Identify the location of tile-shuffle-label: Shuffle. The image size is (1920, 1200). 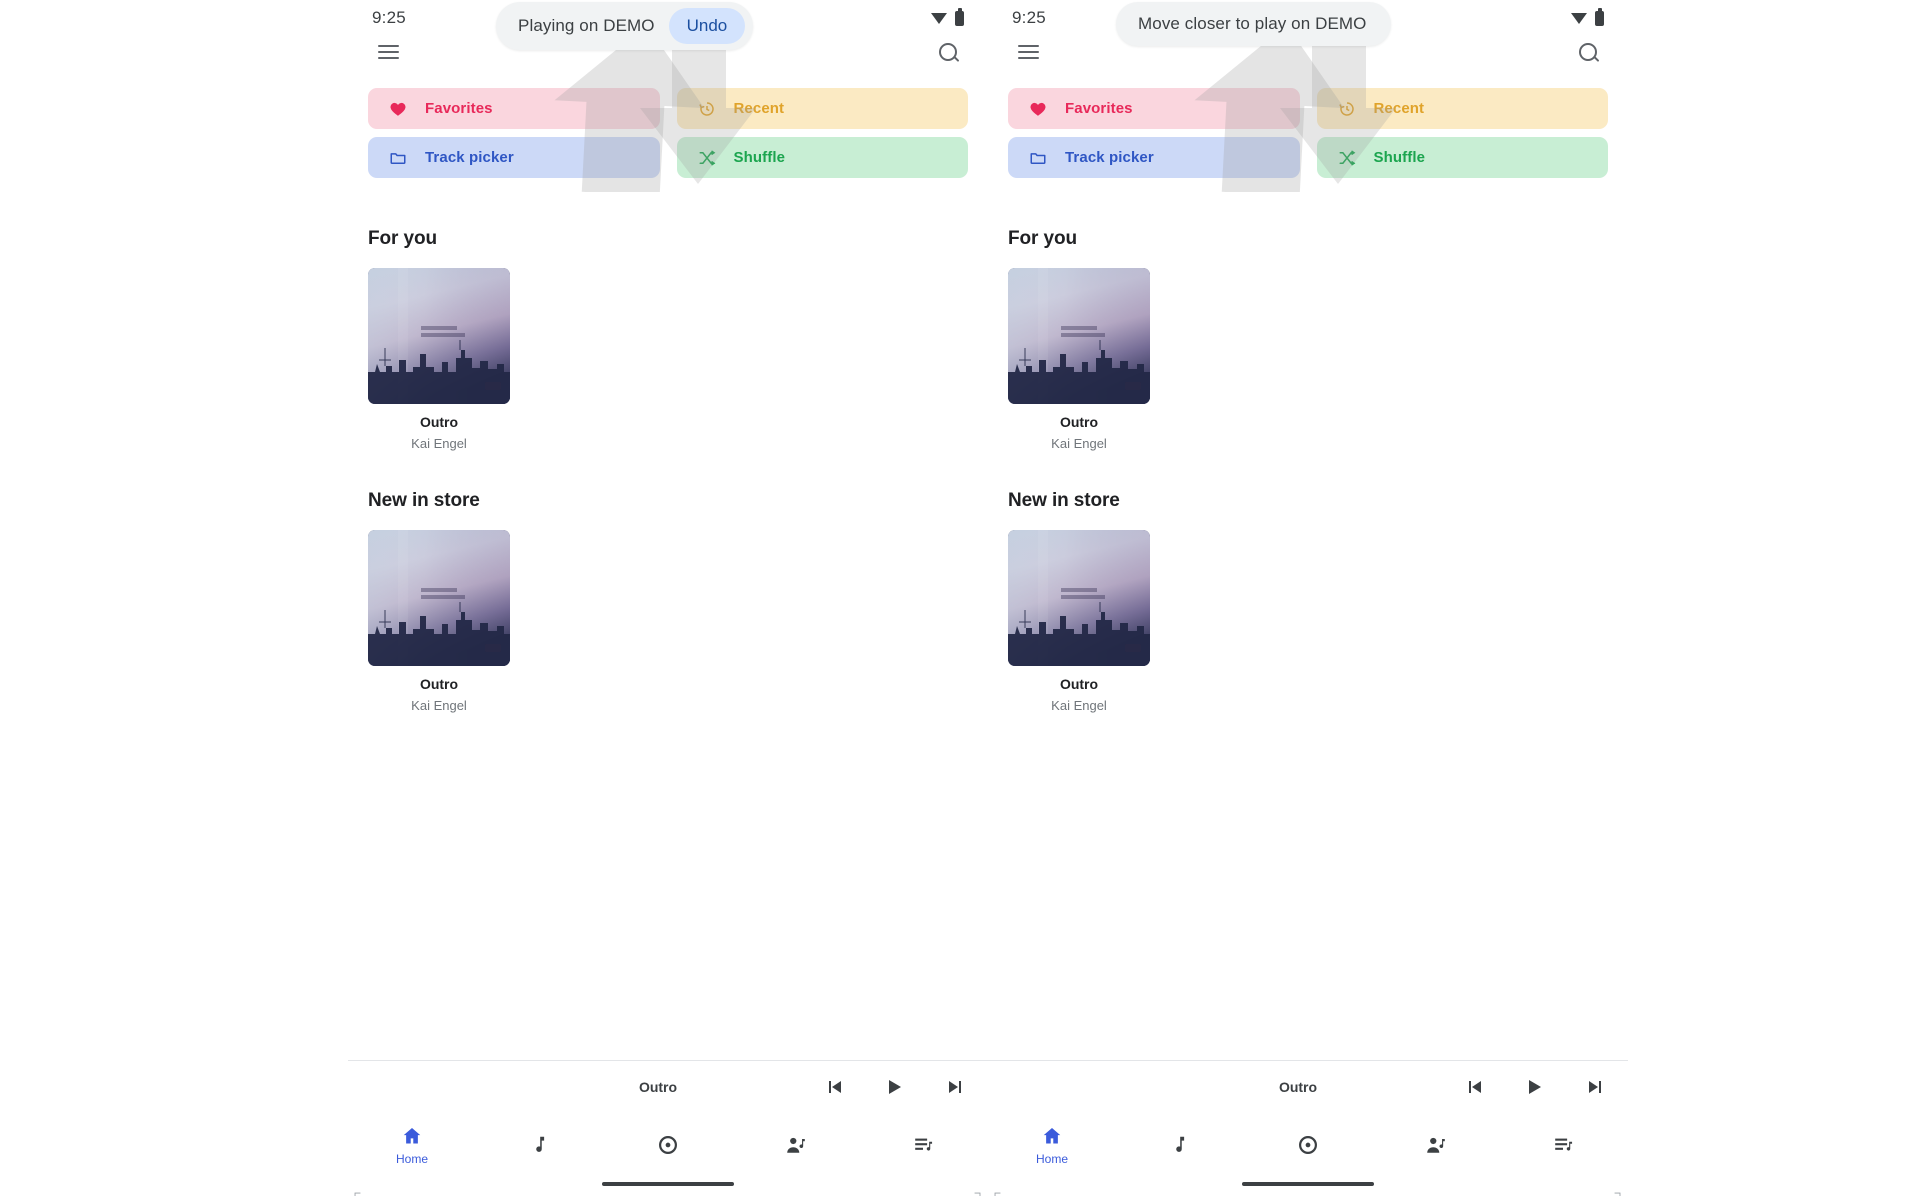
(759, 157).